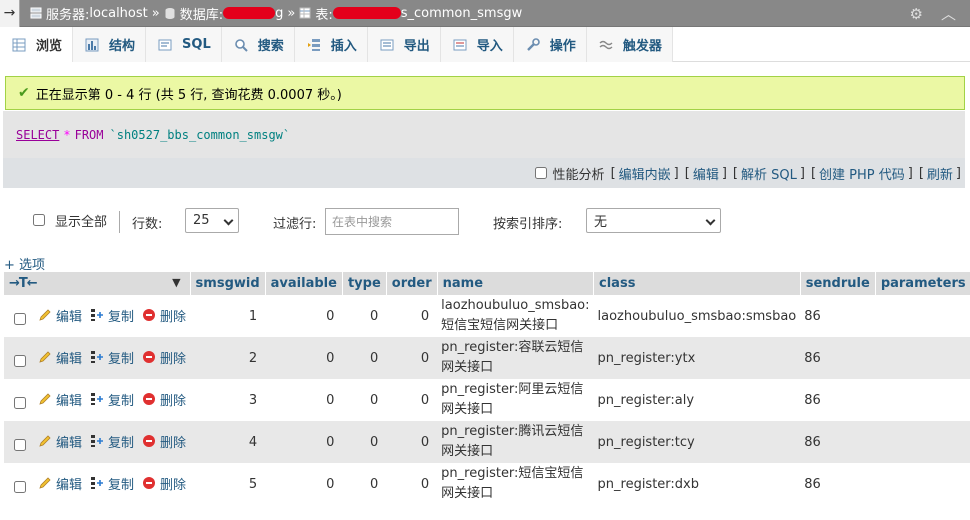  Describe the element at coordinates (232, 13) in the screenshot. I see `breadcrumb-database: 数据库: g »` at that location.